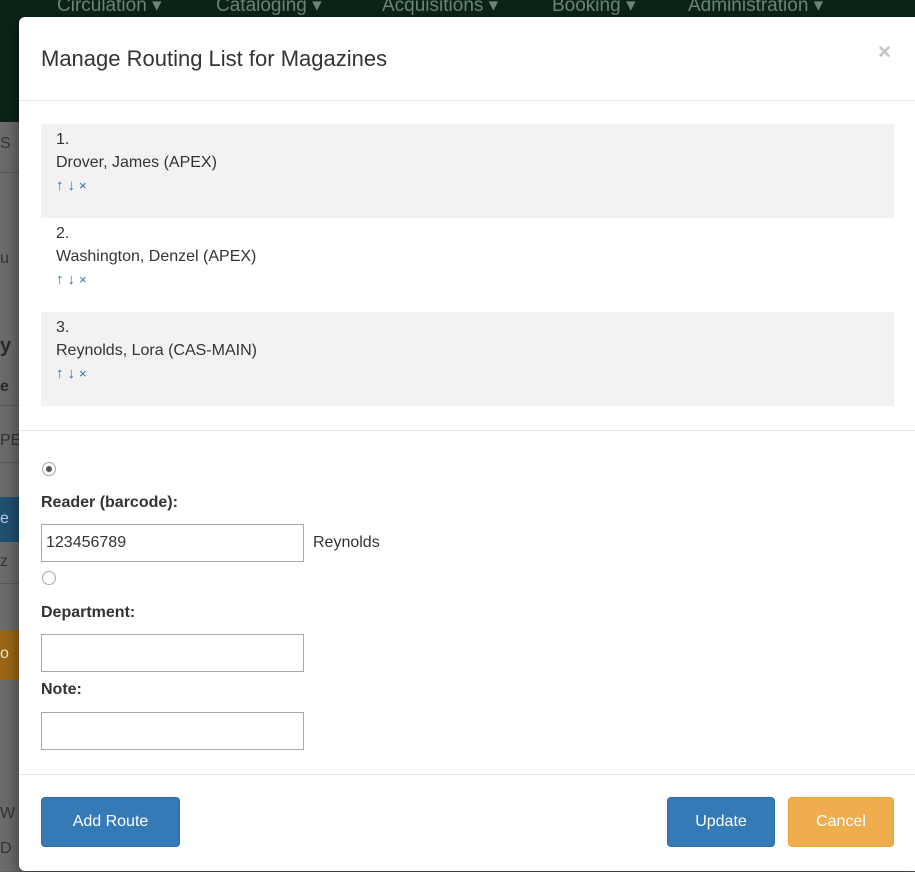 This screenshot has height=872, width=915. I want to click on nav-administration: Administration ▾, so click(756, 8).